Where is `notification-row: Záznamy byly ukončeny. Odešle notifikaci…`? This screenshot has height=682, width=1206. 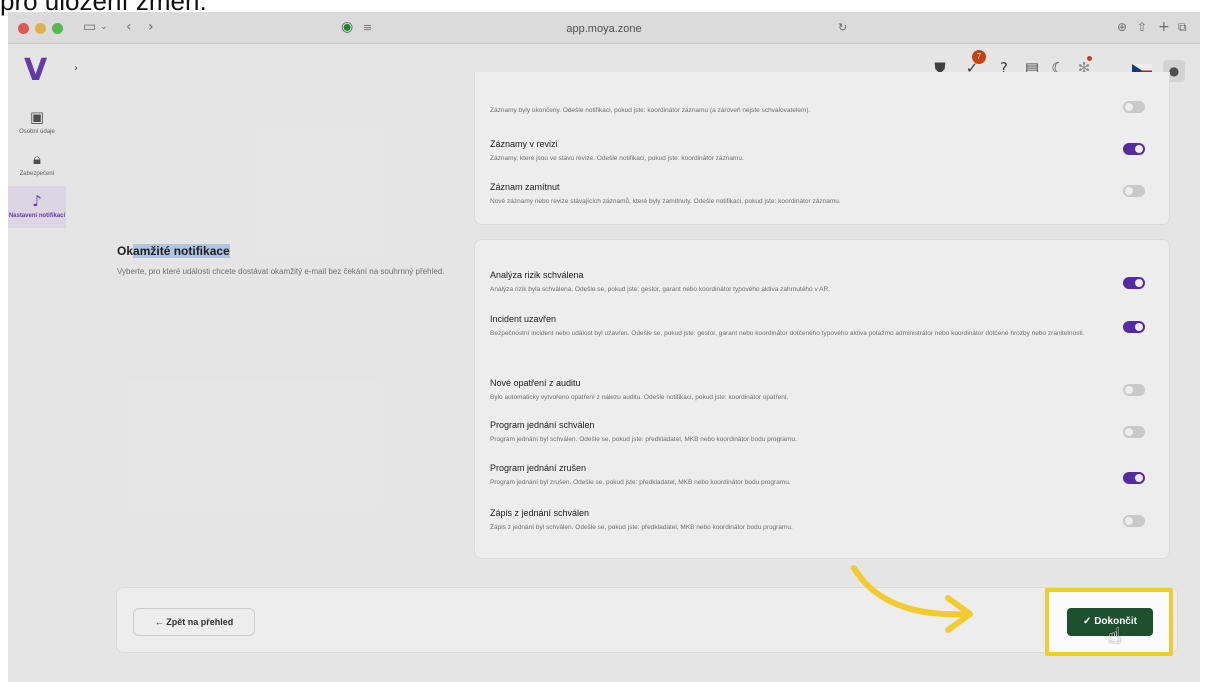 notification-row: Záznamy byly ukončeny. Odešle notifikaci… is located at coordinates (830, 109).